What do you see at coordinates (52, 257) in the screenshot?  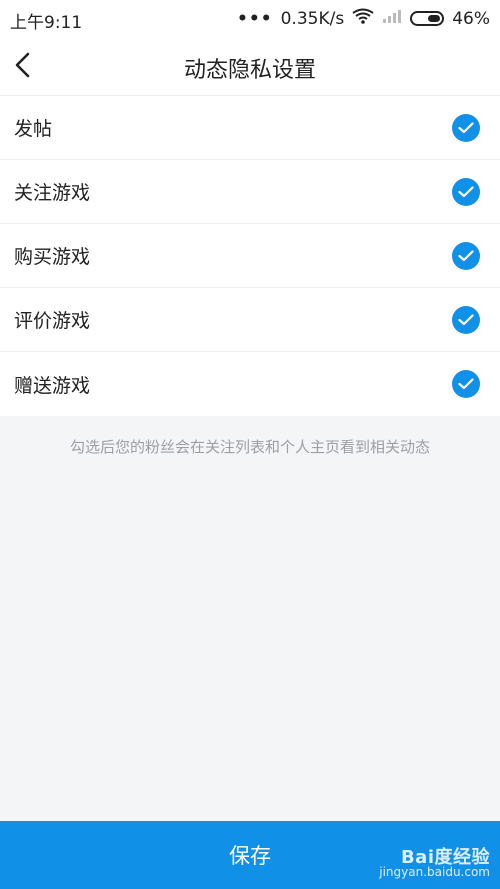 I see `option-label: 购买游戏` at bounding box center [52, 257].